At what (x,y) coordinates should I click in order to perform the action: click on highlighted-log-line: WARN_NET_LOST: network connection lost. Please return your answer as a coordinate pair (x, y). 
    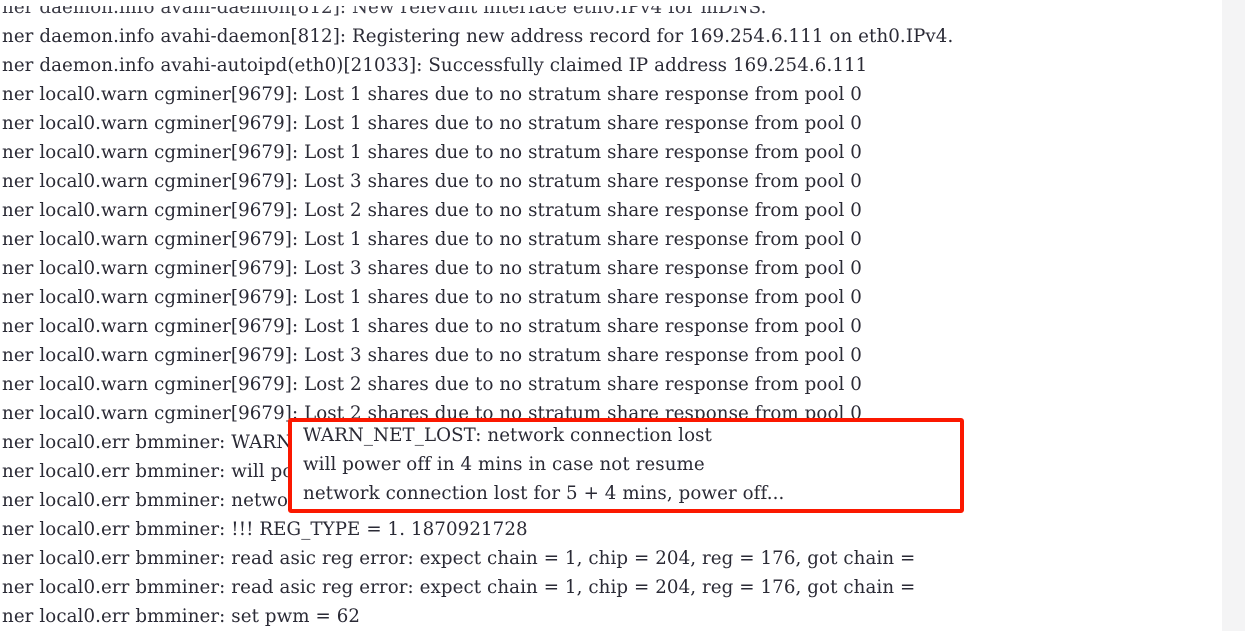
    Looking at the image, I should click on (507, 435).